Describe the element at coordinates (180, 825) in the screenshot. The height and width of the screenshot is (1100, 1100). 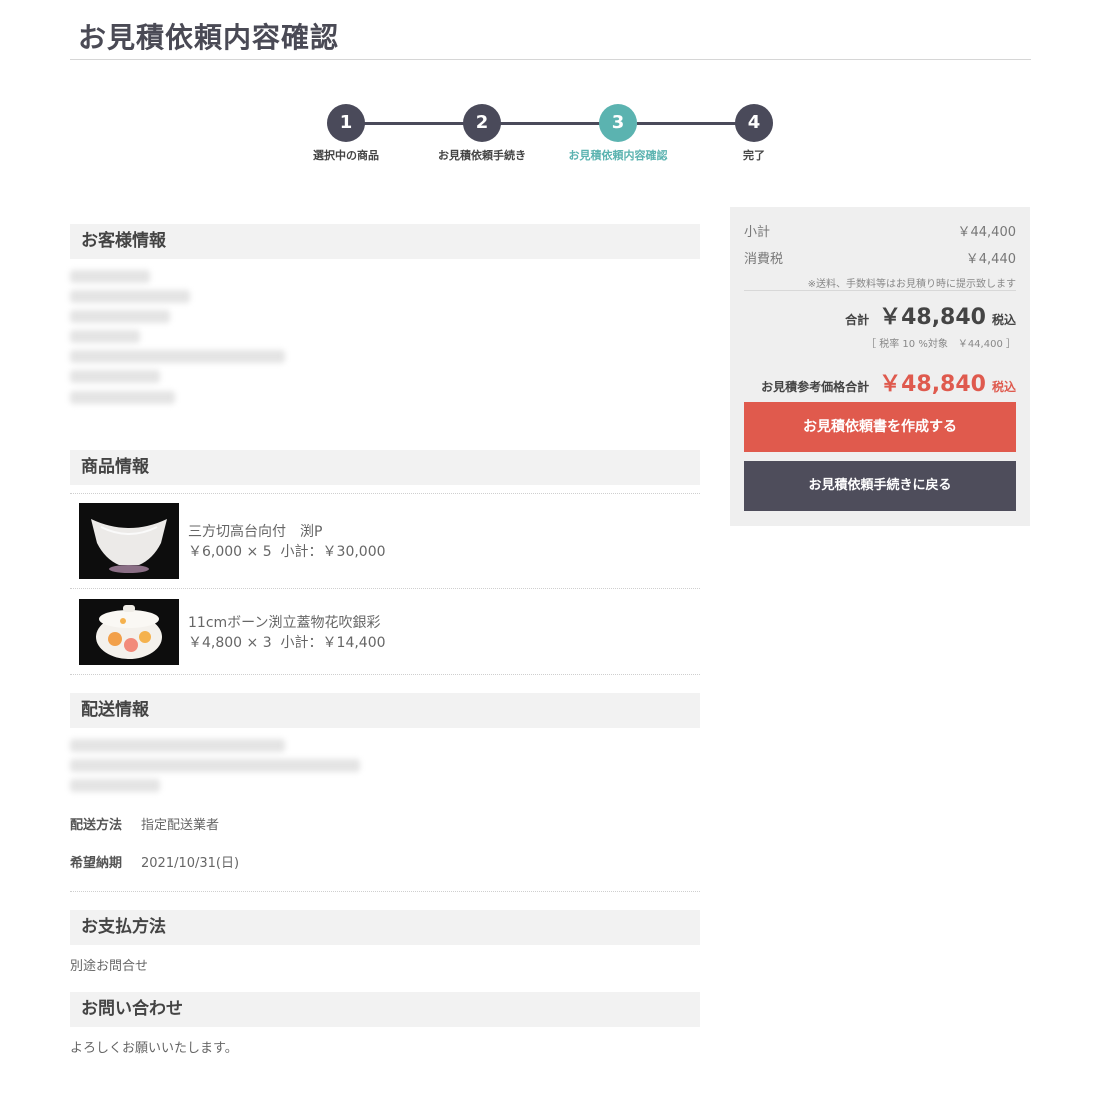
I see `shipping-method-value: 指定配送業者` at that location.